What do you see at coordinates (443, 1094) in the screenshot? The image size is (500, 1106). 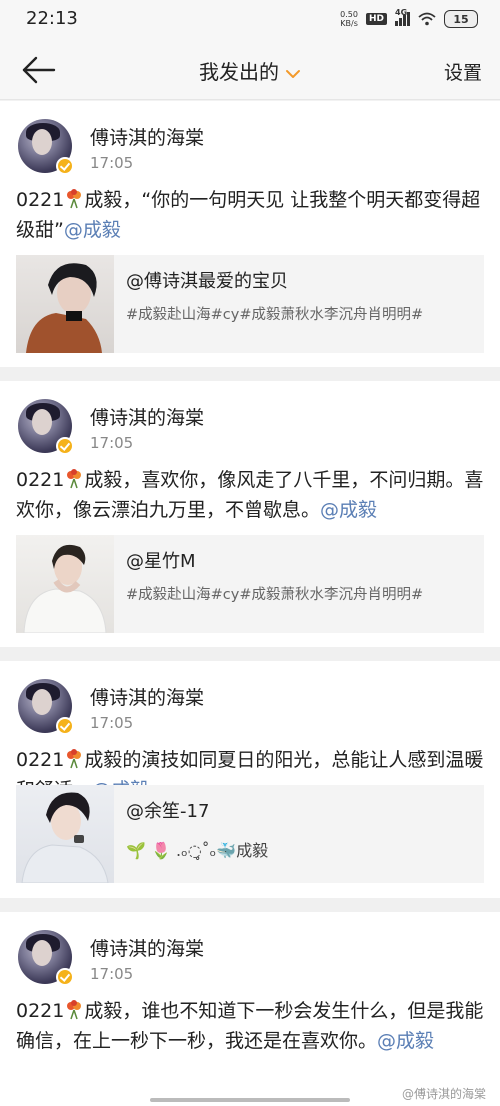 I see `watermark: @傅诗淇的海棠` at bounding box center [443, 1094].